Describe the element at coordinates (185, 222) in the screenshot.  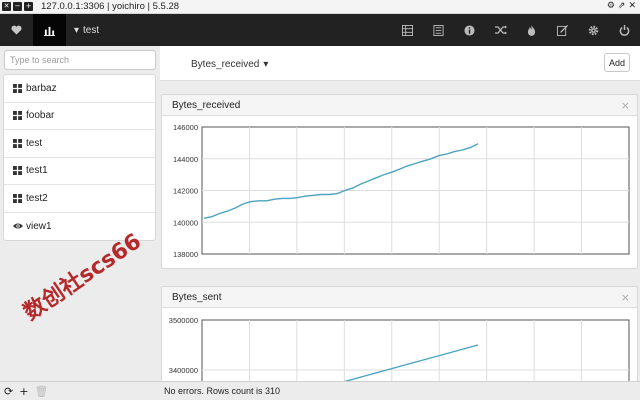
I see `y-tick-label: 140000` at that location.